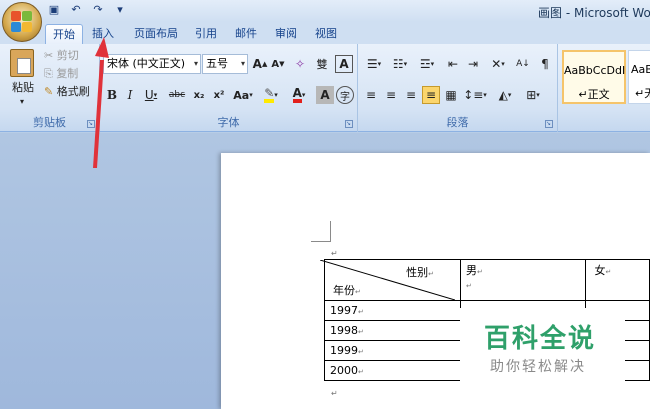 Image resolution: width=650 pixels, height=409 pixels. I want to click on male-header-cell: 男↵ ↵, so click(523, 280).